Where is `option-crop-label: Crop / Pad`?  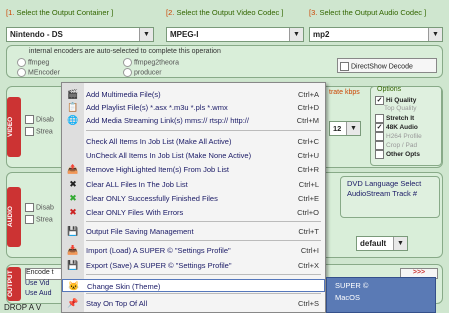 option-crop-label: Crop / Pad is located at coordinates (402, 146).